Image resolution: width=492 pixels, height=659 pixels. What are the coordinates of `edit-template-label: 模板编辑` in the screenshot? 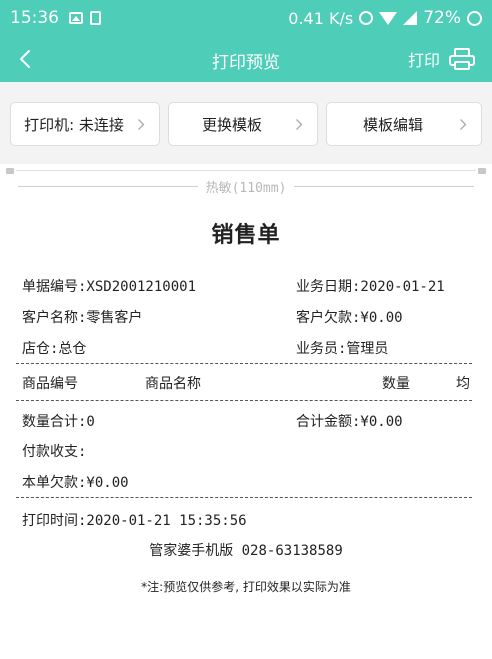 It's located at (392, 124).